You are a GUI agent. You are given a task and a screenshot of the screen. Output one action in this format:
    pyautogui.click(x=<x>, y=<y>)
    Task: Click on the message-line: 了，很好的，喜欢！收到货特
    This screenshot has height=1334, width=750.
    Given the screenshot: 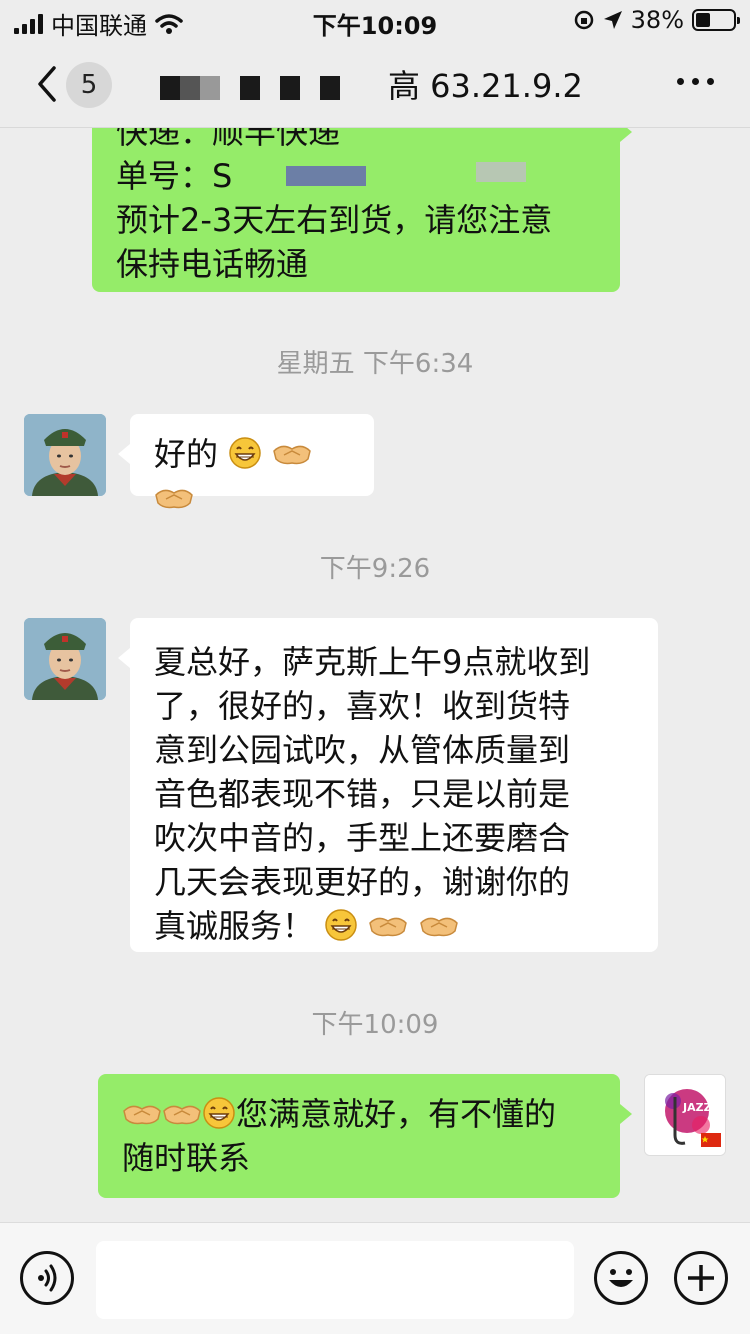 What is the action you would take?
    pyautogui.click(x=362, y=706)
    